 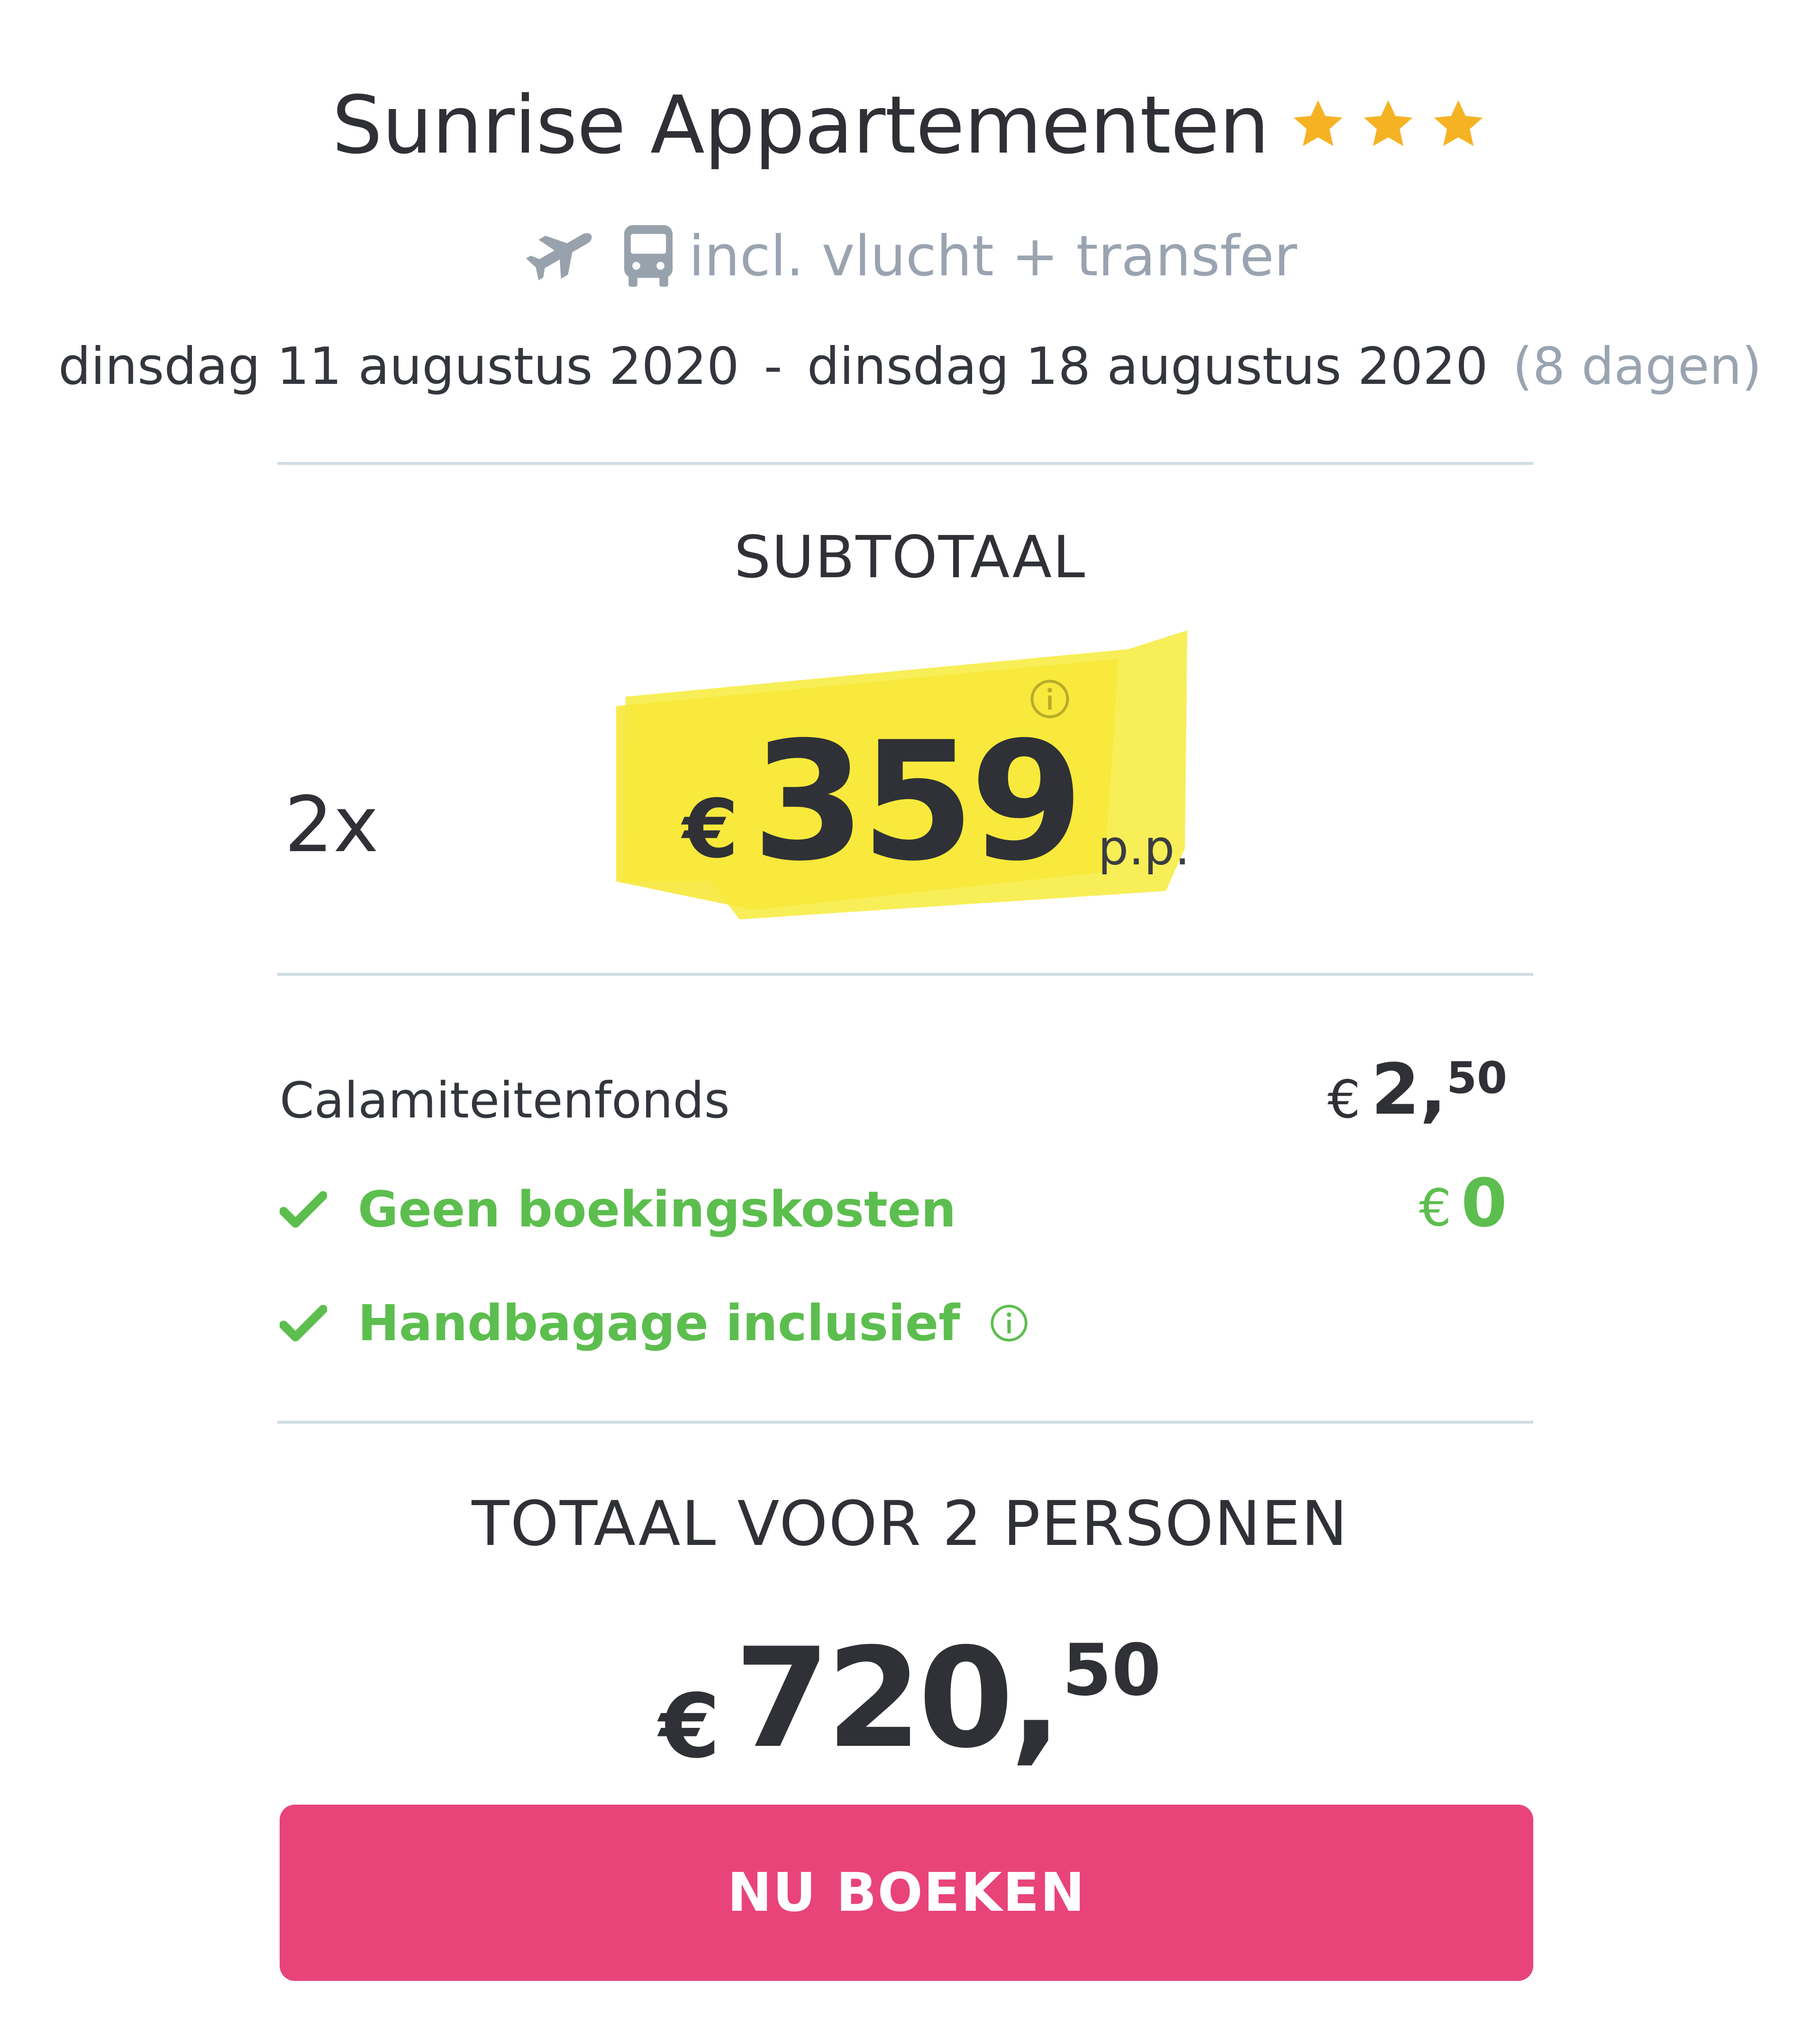 What do you see at coordinates (910, 1524) in the screenshot?
I see `total-heading: TOTAAL VOOR 2 PERSONEN` at bounding box center [910, 1524].